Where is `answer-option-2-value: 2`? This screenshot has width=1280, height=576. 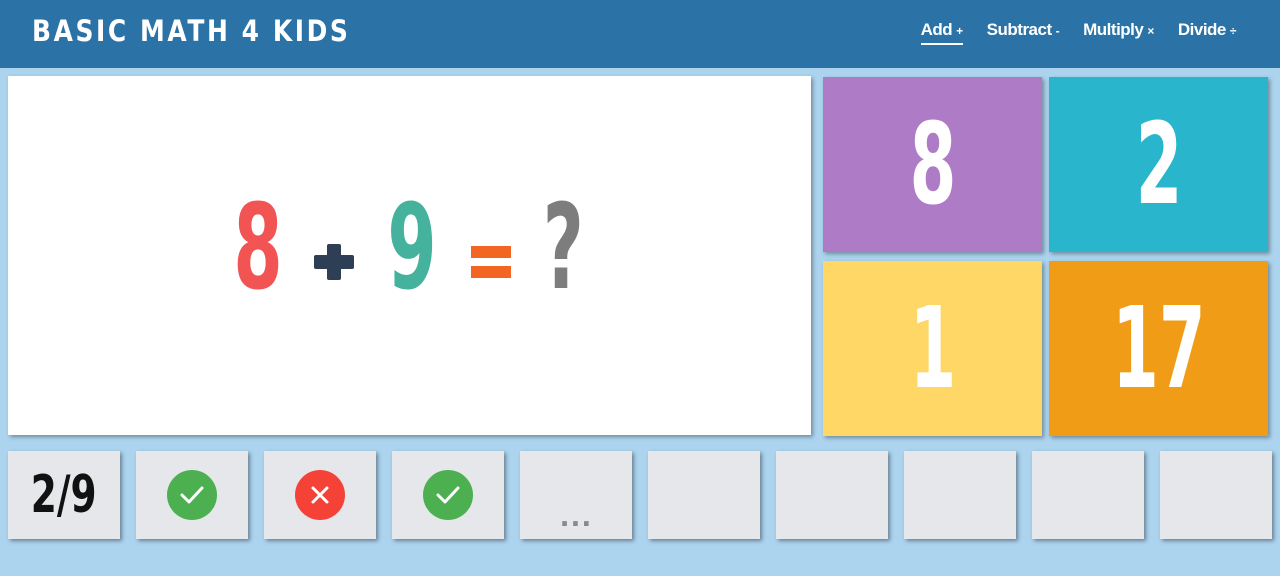 answer-option-2-value: 2 is located at coordinates (1158, 164).